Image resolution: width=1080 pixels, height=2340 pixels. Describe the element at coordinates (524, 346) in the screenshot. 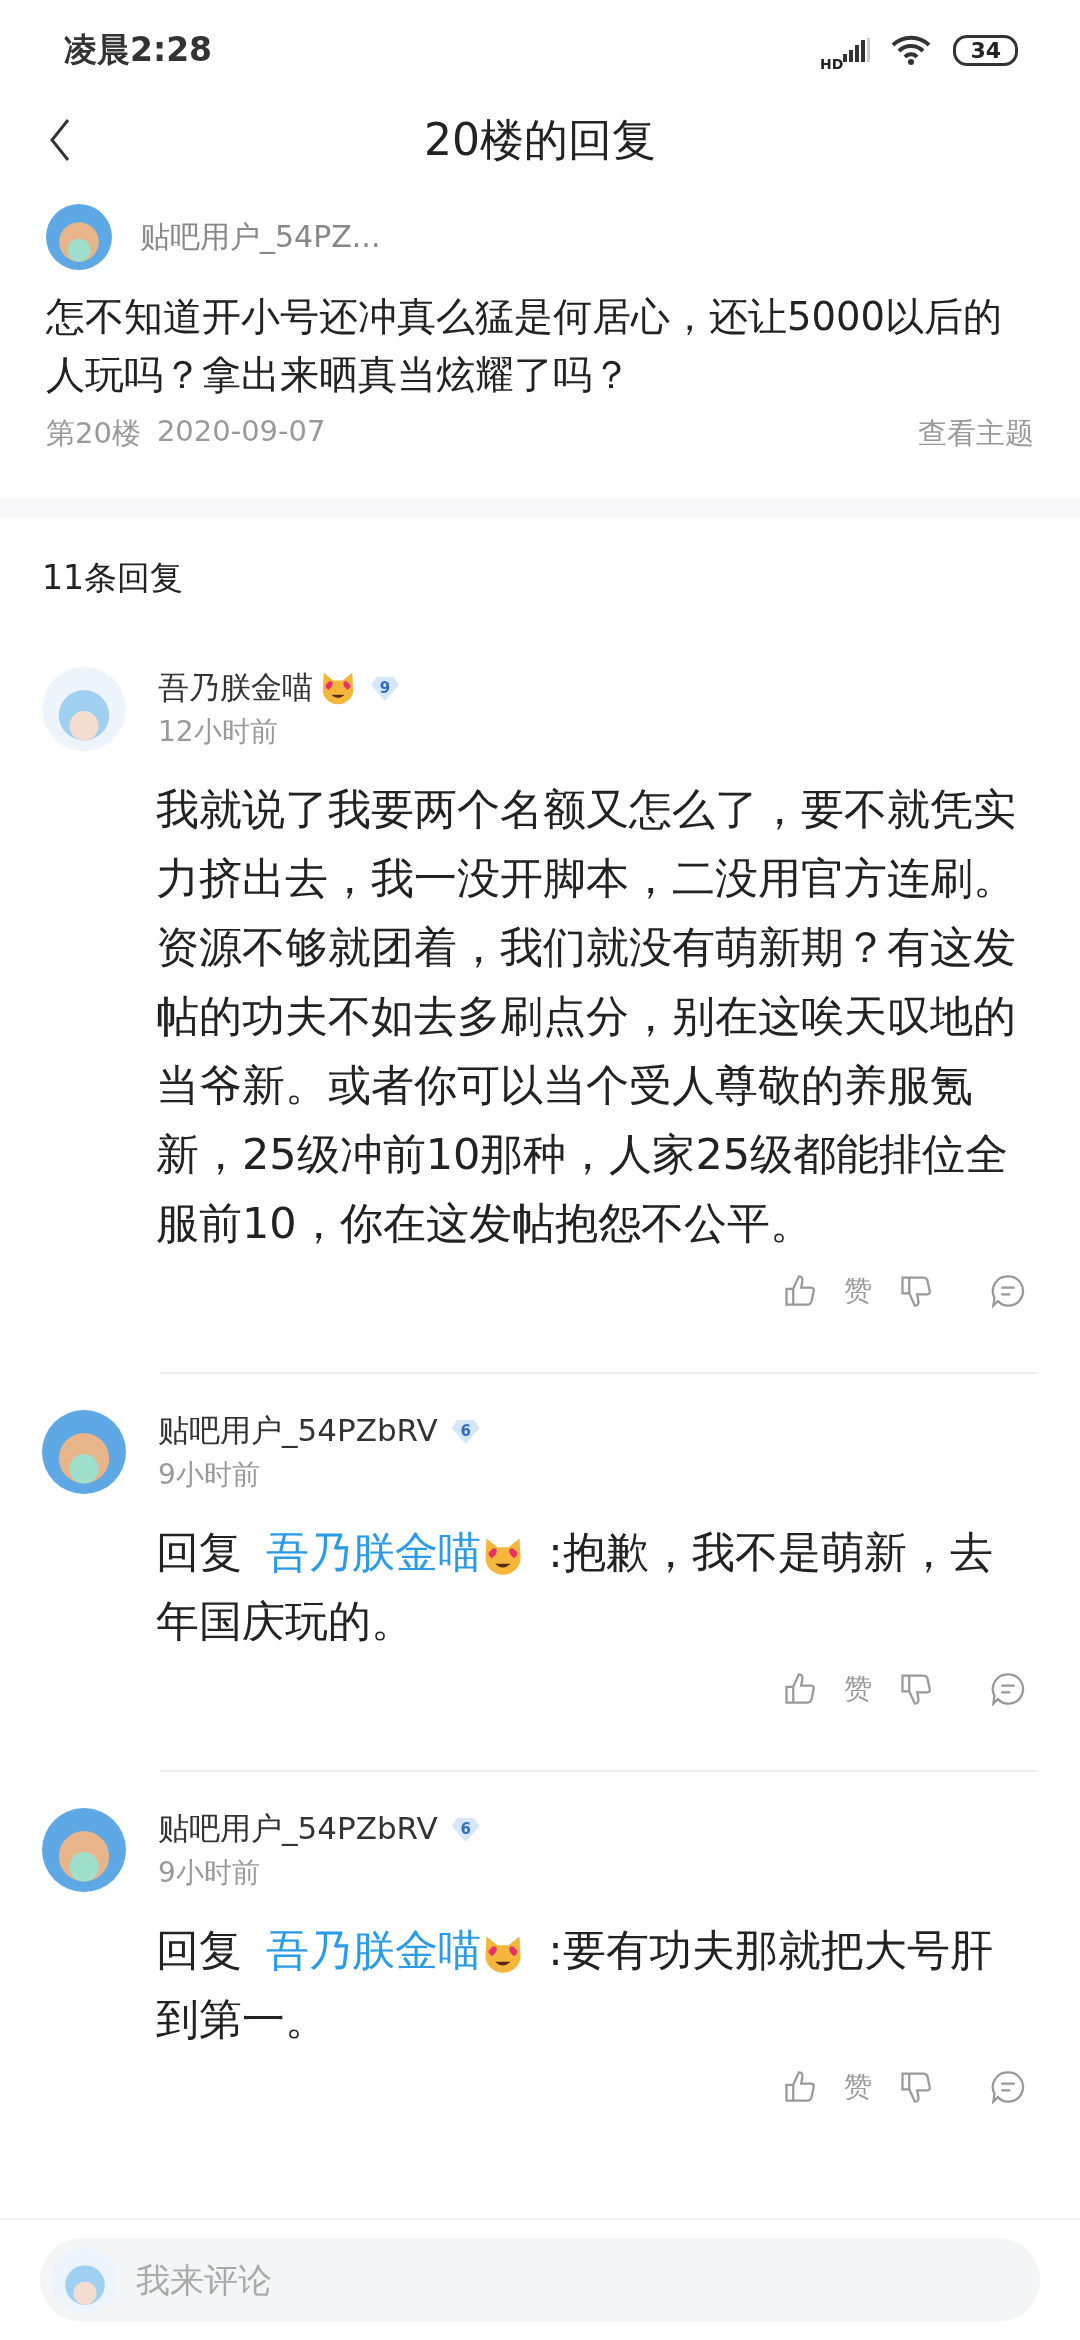

I see `post-text: 怎不知道开小号还冲真么猛是何居心，还让5000以后的人玩吗？拿出来晒真当炫耀了吗？` at that location.